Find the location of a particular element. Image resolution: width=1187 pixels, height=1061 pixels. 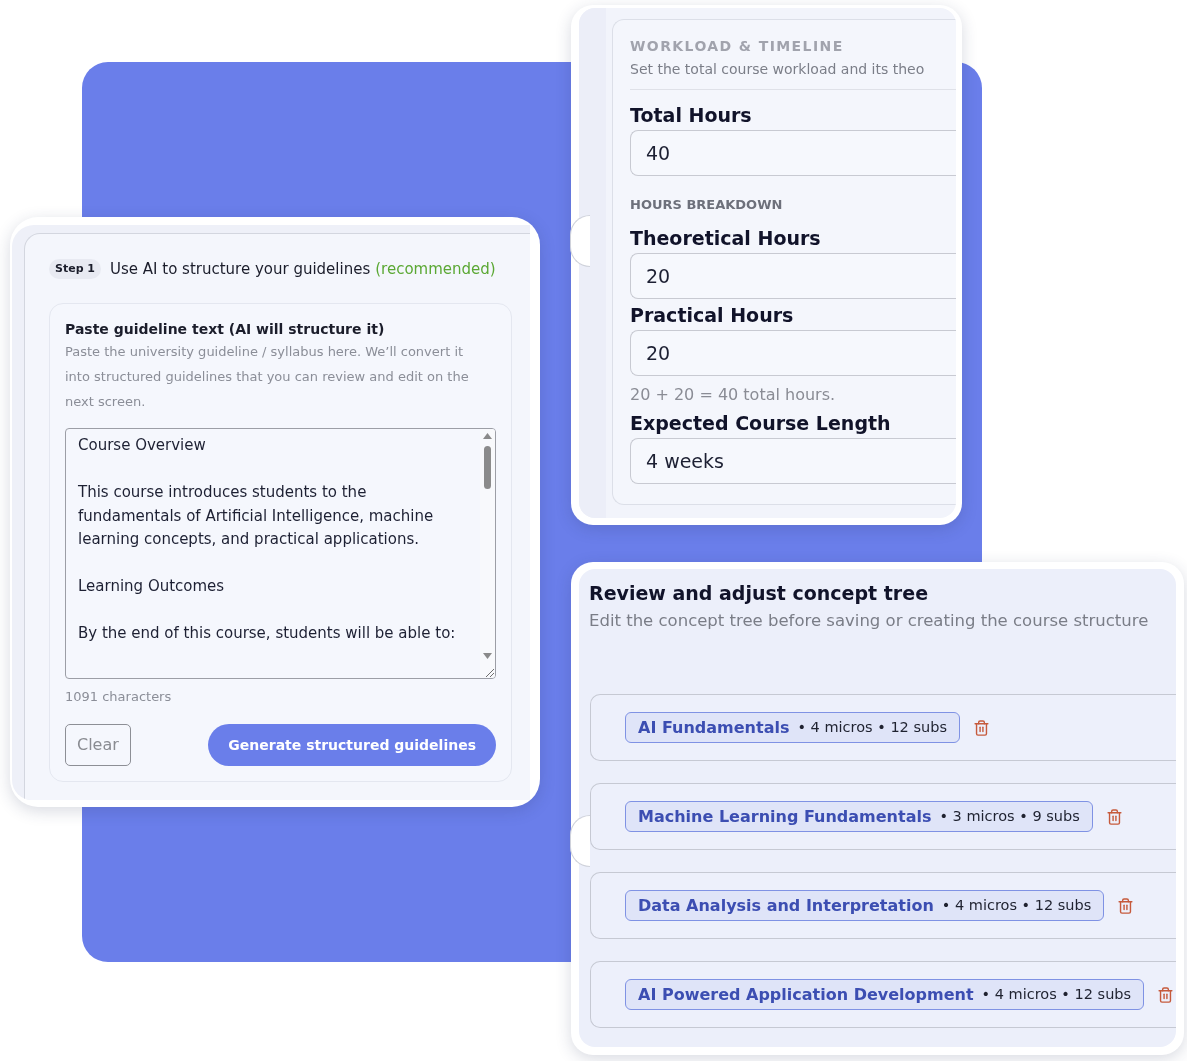

concept-title: AI Fundamentals is located at coordinates (714, 727).